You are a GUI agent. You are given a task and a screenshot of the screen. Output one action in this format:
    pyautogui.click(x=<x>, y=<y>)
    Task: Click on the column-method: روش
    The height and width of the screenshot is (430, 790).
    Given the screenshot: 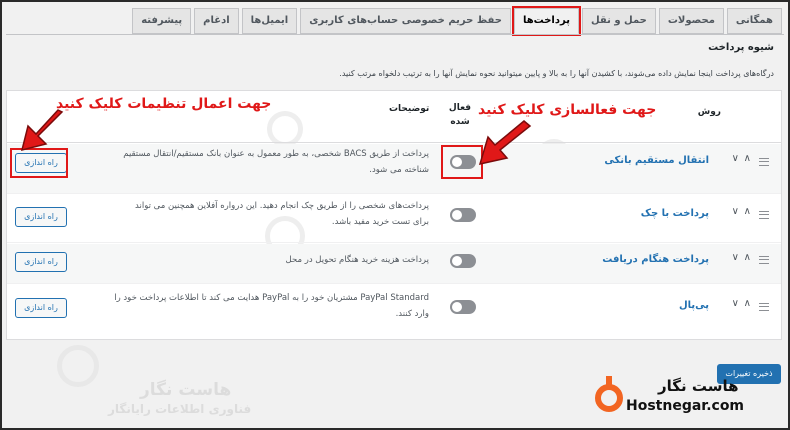 What is the action you would take?
    pyautogui.click(x=709, y=112)
    